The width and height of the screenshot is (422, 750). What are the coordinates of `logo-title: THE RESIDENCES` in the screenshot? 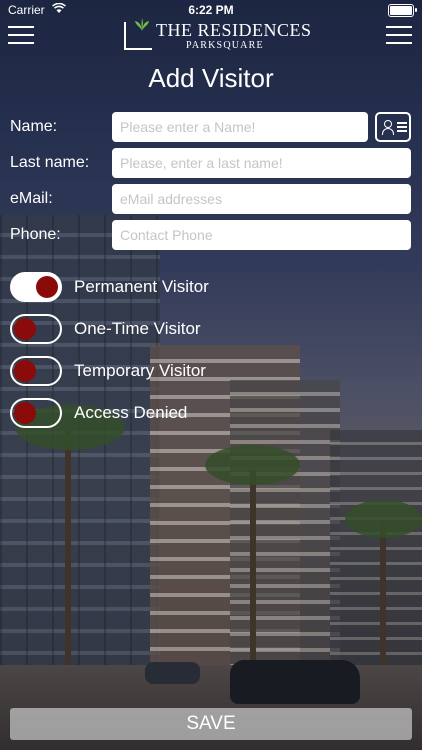 It's located at (234, 30).